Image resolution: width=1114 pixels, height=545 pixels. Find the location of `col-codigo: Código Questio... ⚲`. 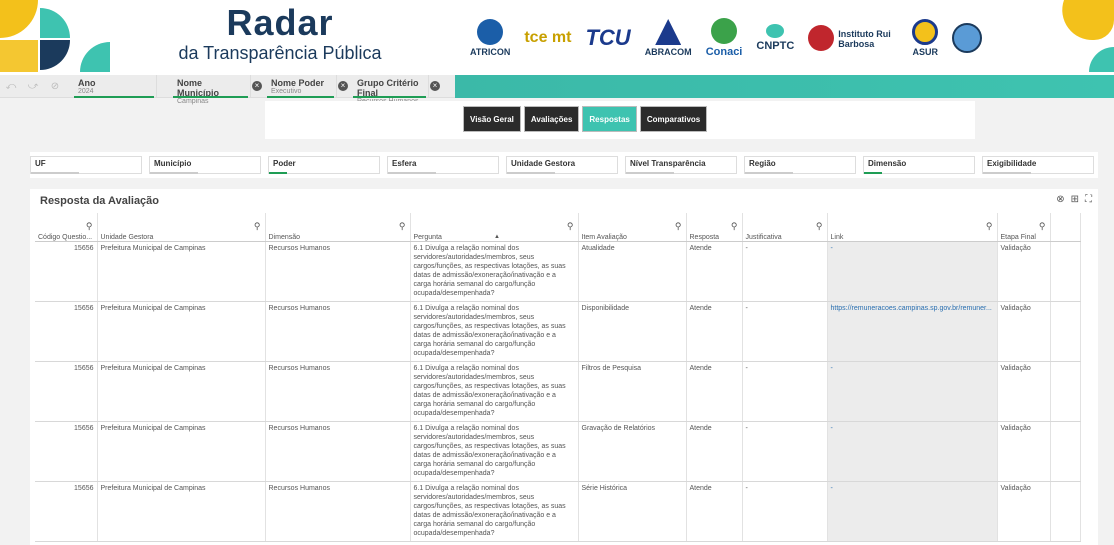

col-codigo: Código Questio... ⚲ is located at coordinates (66, 227).